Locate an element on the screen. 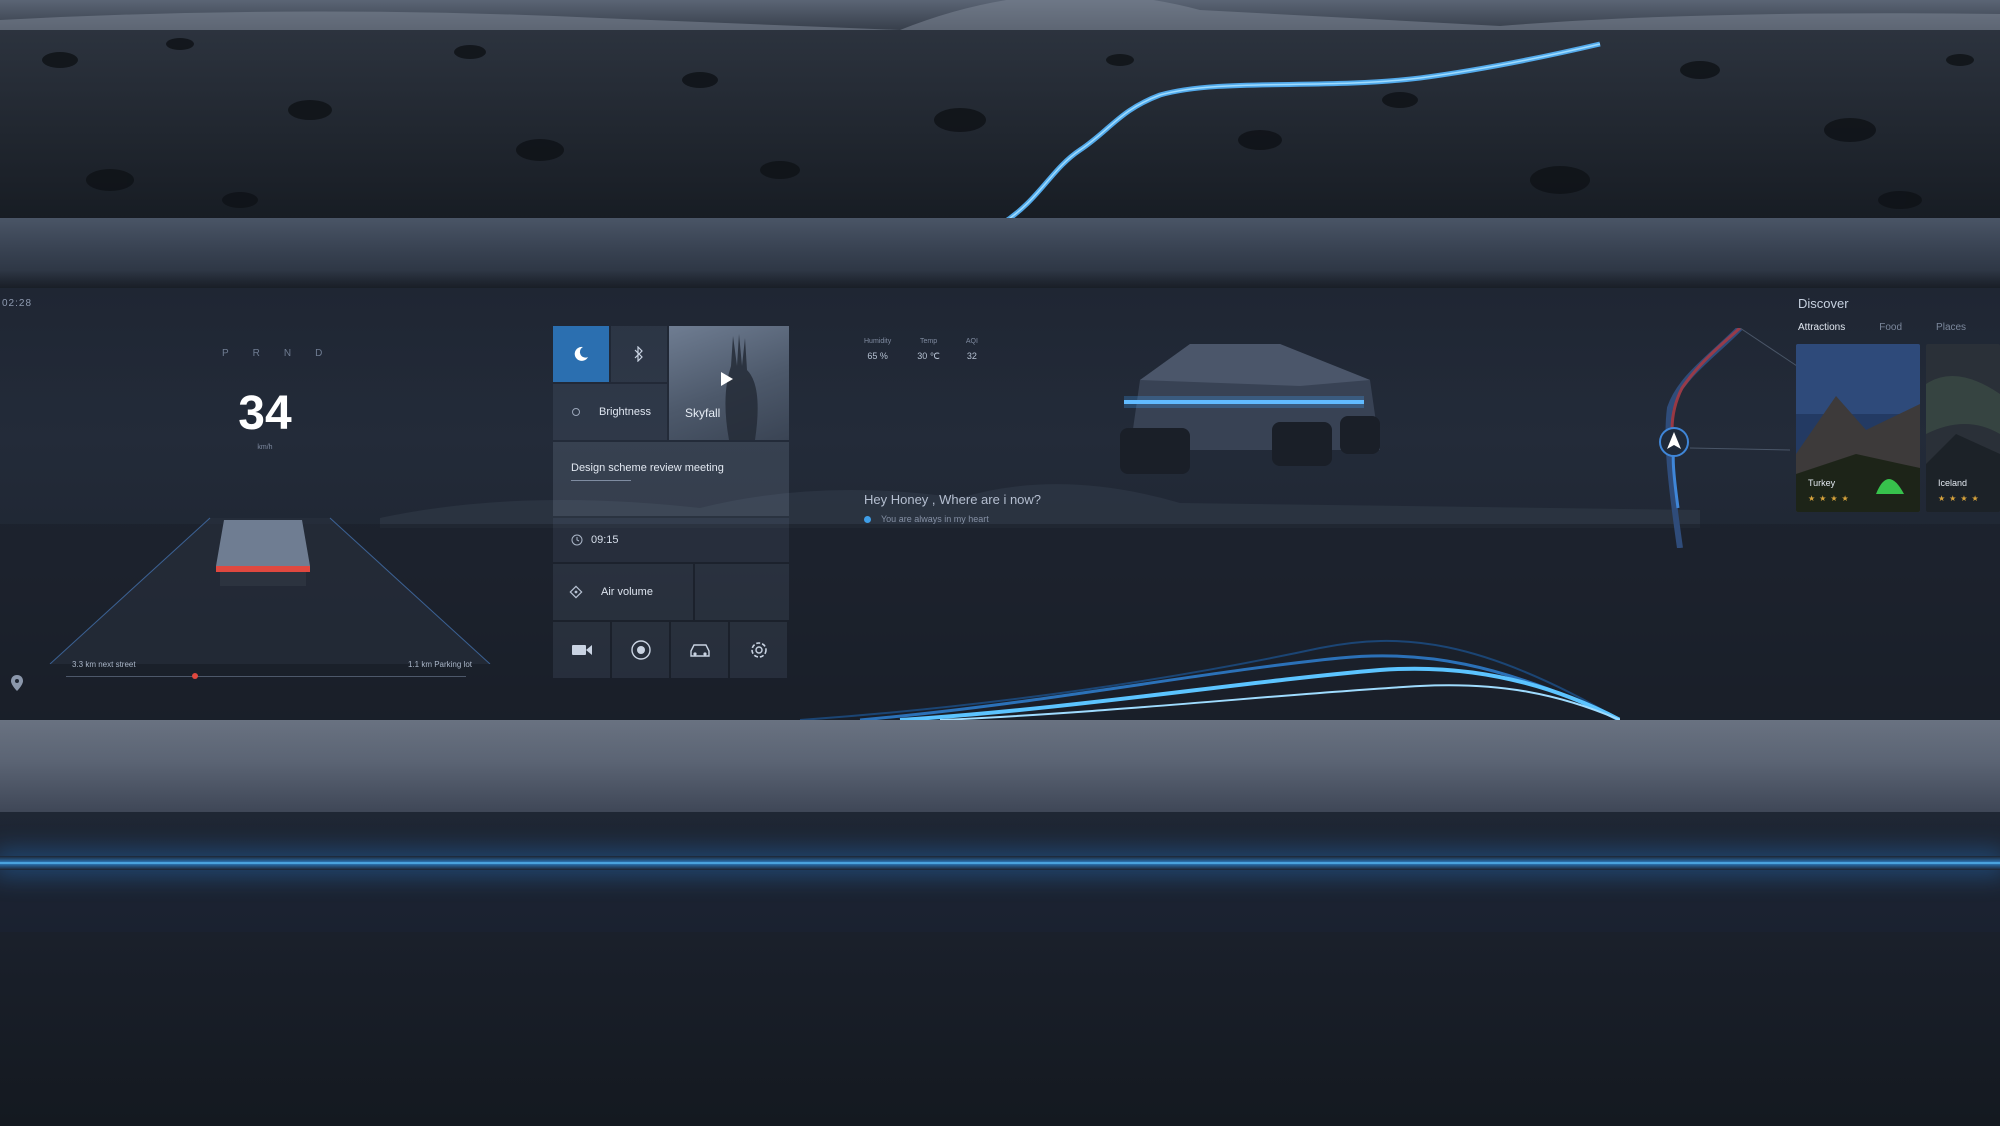  target-button is located at coordinates (640, 650).